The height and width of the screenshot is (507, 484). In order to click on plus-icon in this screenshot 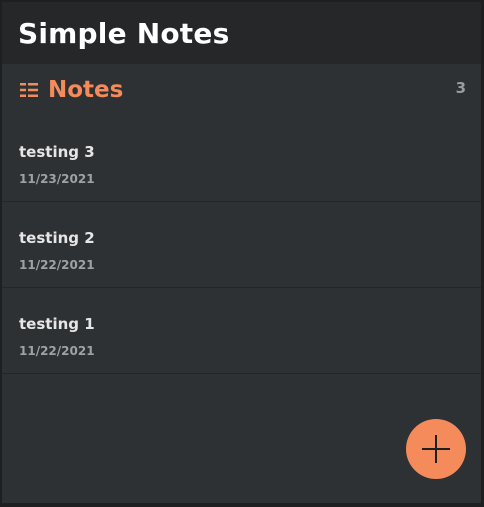, I will do `click(436, 449)`.